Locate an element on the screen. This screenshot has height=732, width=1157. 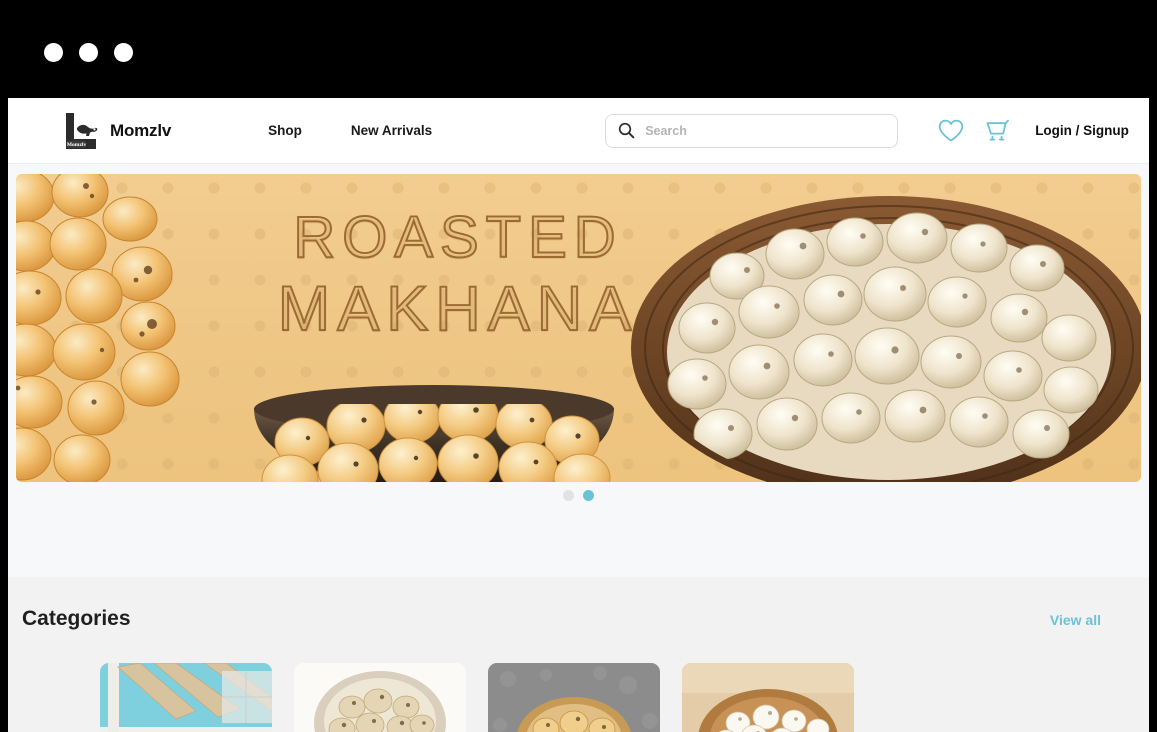
carousel-pagination is located at coordinates (578, 495).